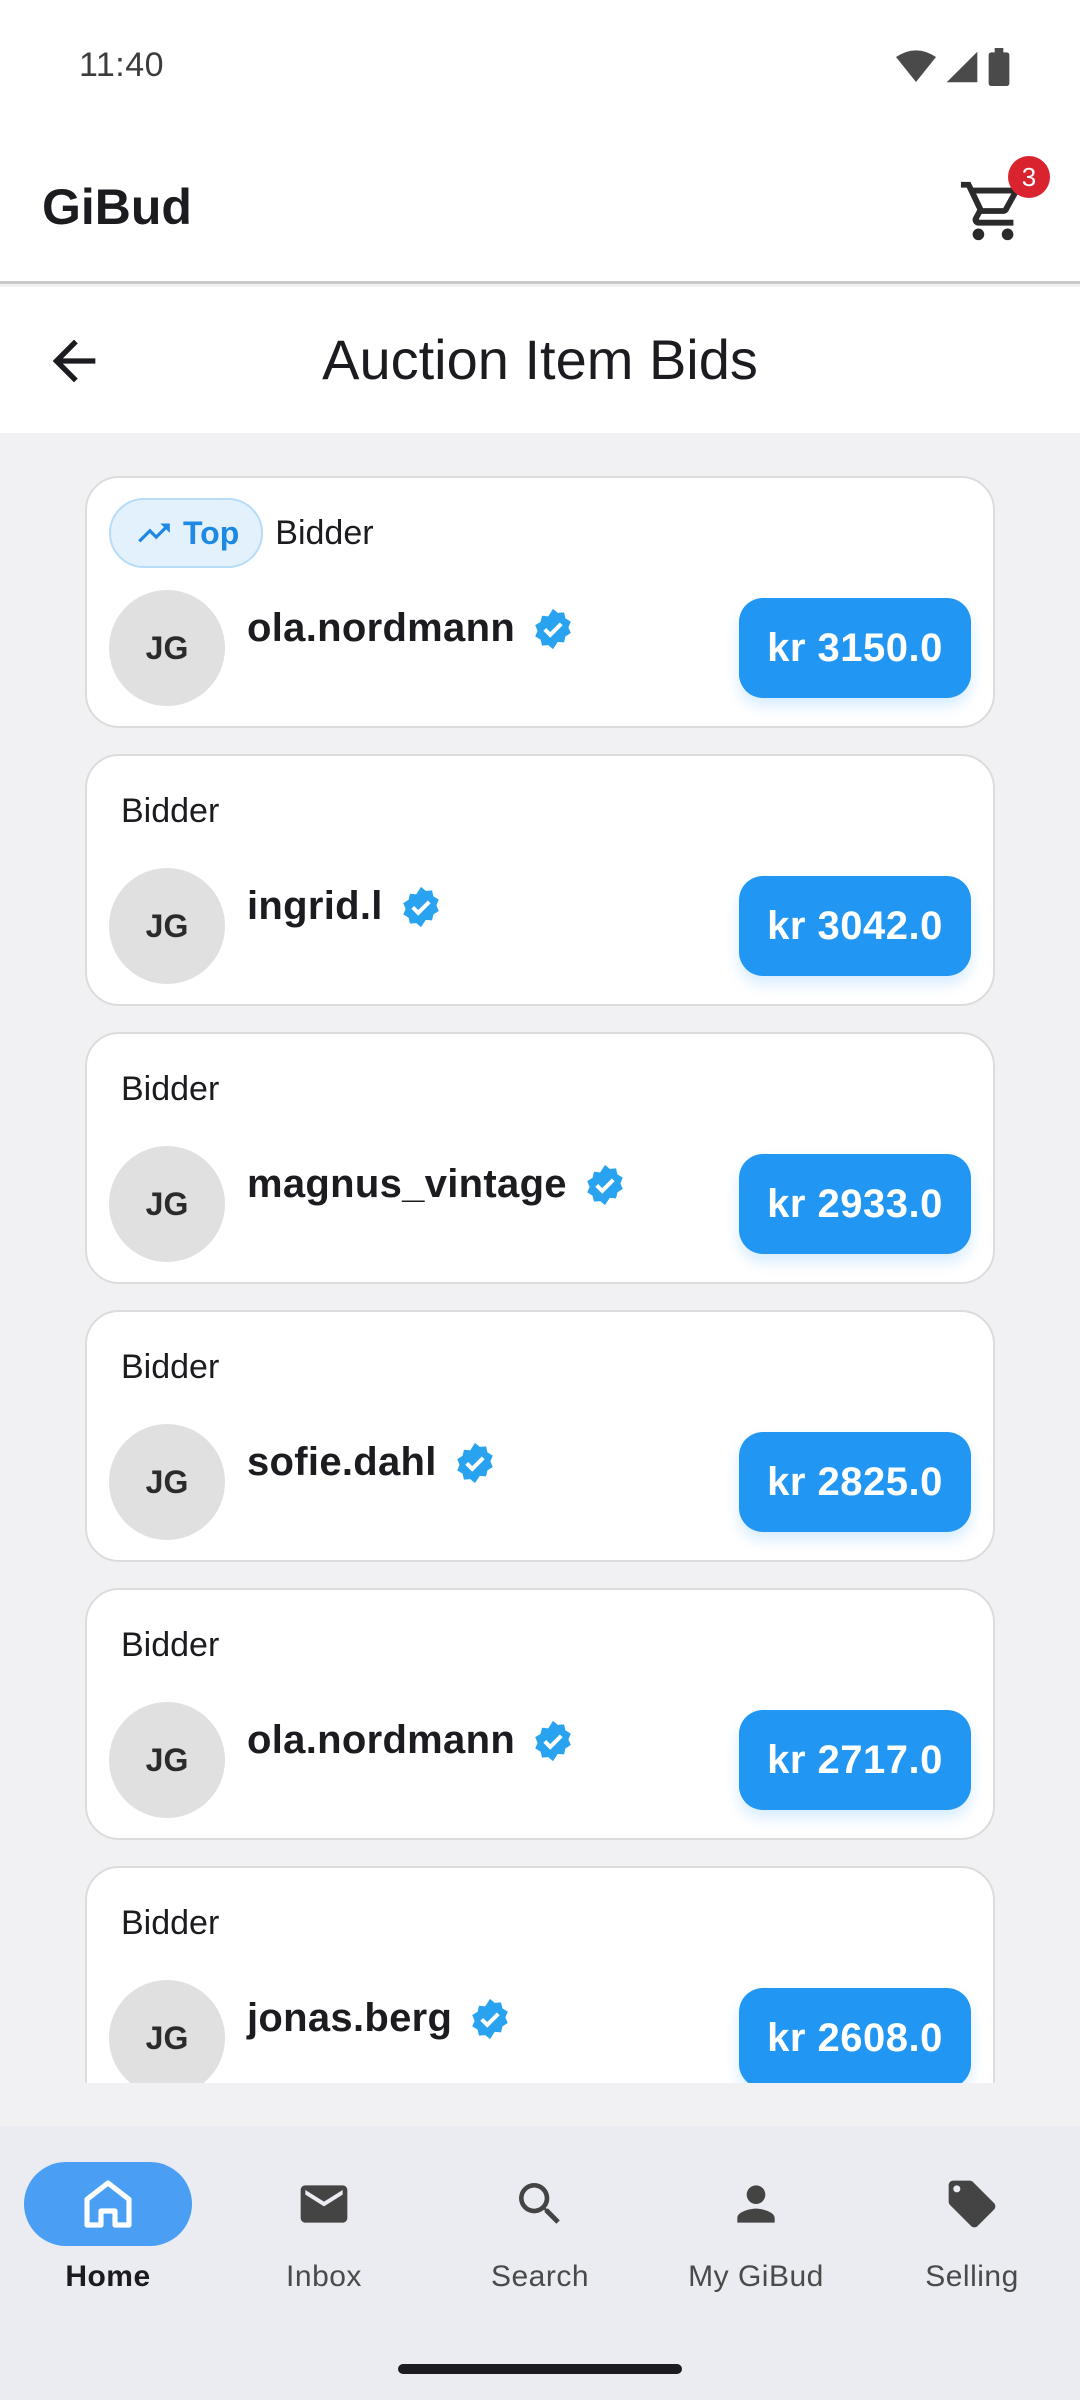  What do you see at coordinates (855, 1204) in the screenshot?
I see `bid-amount: kr 2933.0` at bounding box center [855, 1204].